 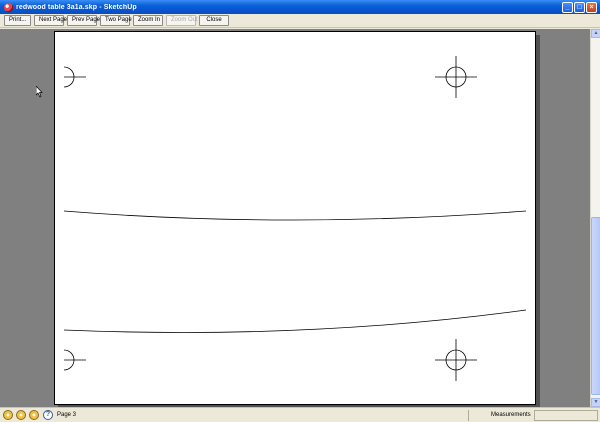 What do you see at coordinates (300, 414) in the screenshot?
I see `status-bar: ? Page 3 Measurements` at bounding box center [300, 414].